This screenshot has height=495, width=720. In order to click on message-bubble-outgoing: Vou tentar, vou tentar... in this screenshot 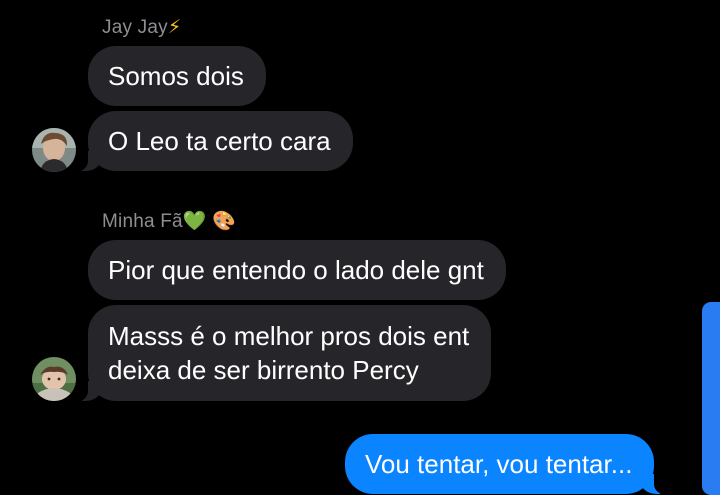, I will do `click(505, 464)`.